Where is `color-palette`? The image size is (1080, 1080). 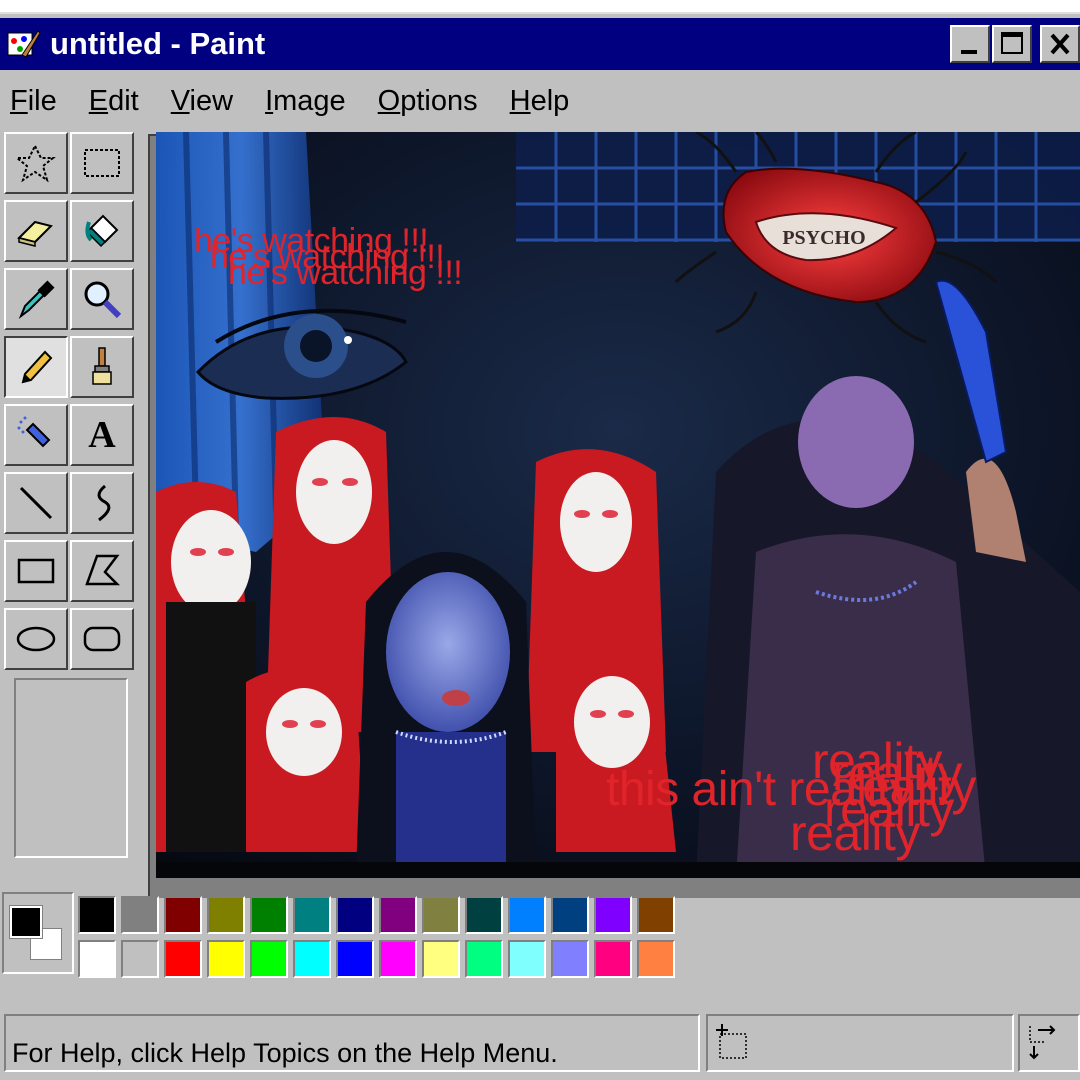 color-palette is located at coordinates (540, 938).